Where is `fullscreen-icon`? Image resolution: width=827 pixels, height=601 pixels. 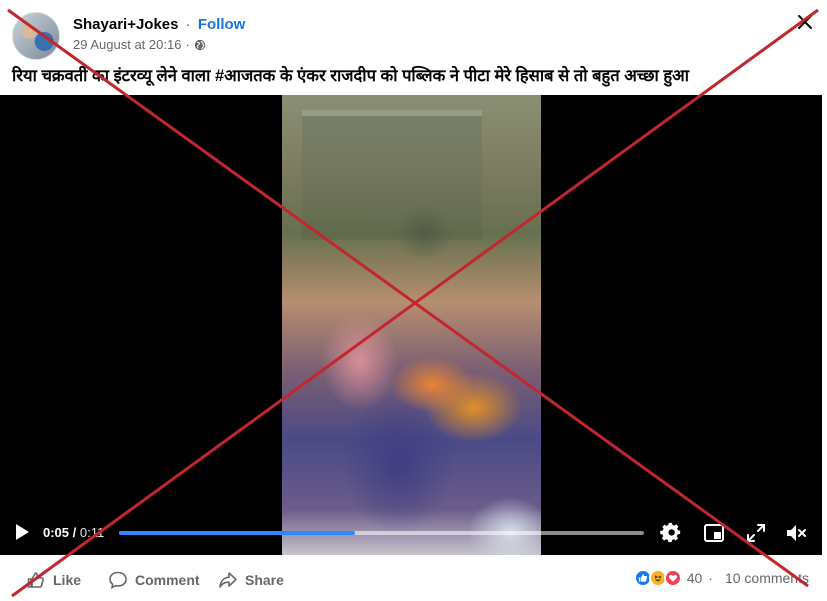
fullscreen-icon is located at coordinates (756, 533).